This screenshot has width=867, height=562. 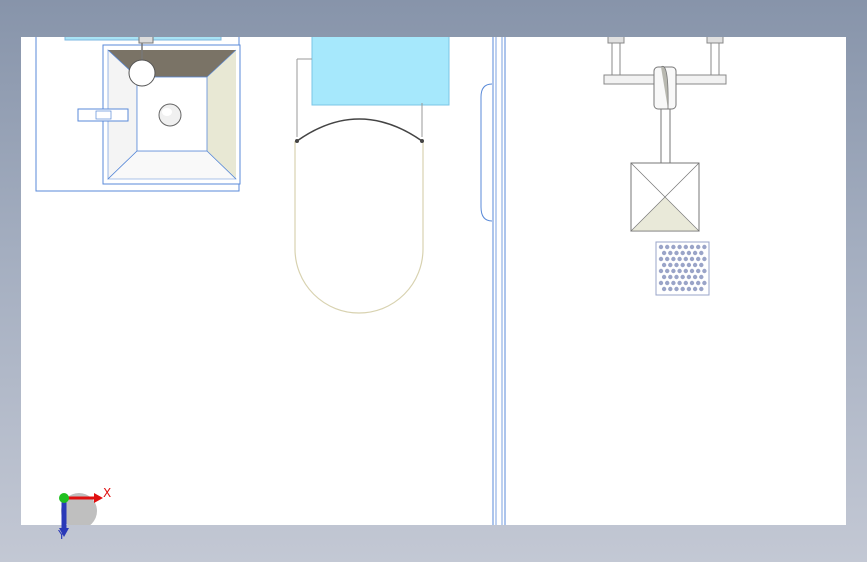 What do you see at coordinates (107, 493) in the screenshot?
I see `x-axis-label: X` at bounding box center [107, 493].